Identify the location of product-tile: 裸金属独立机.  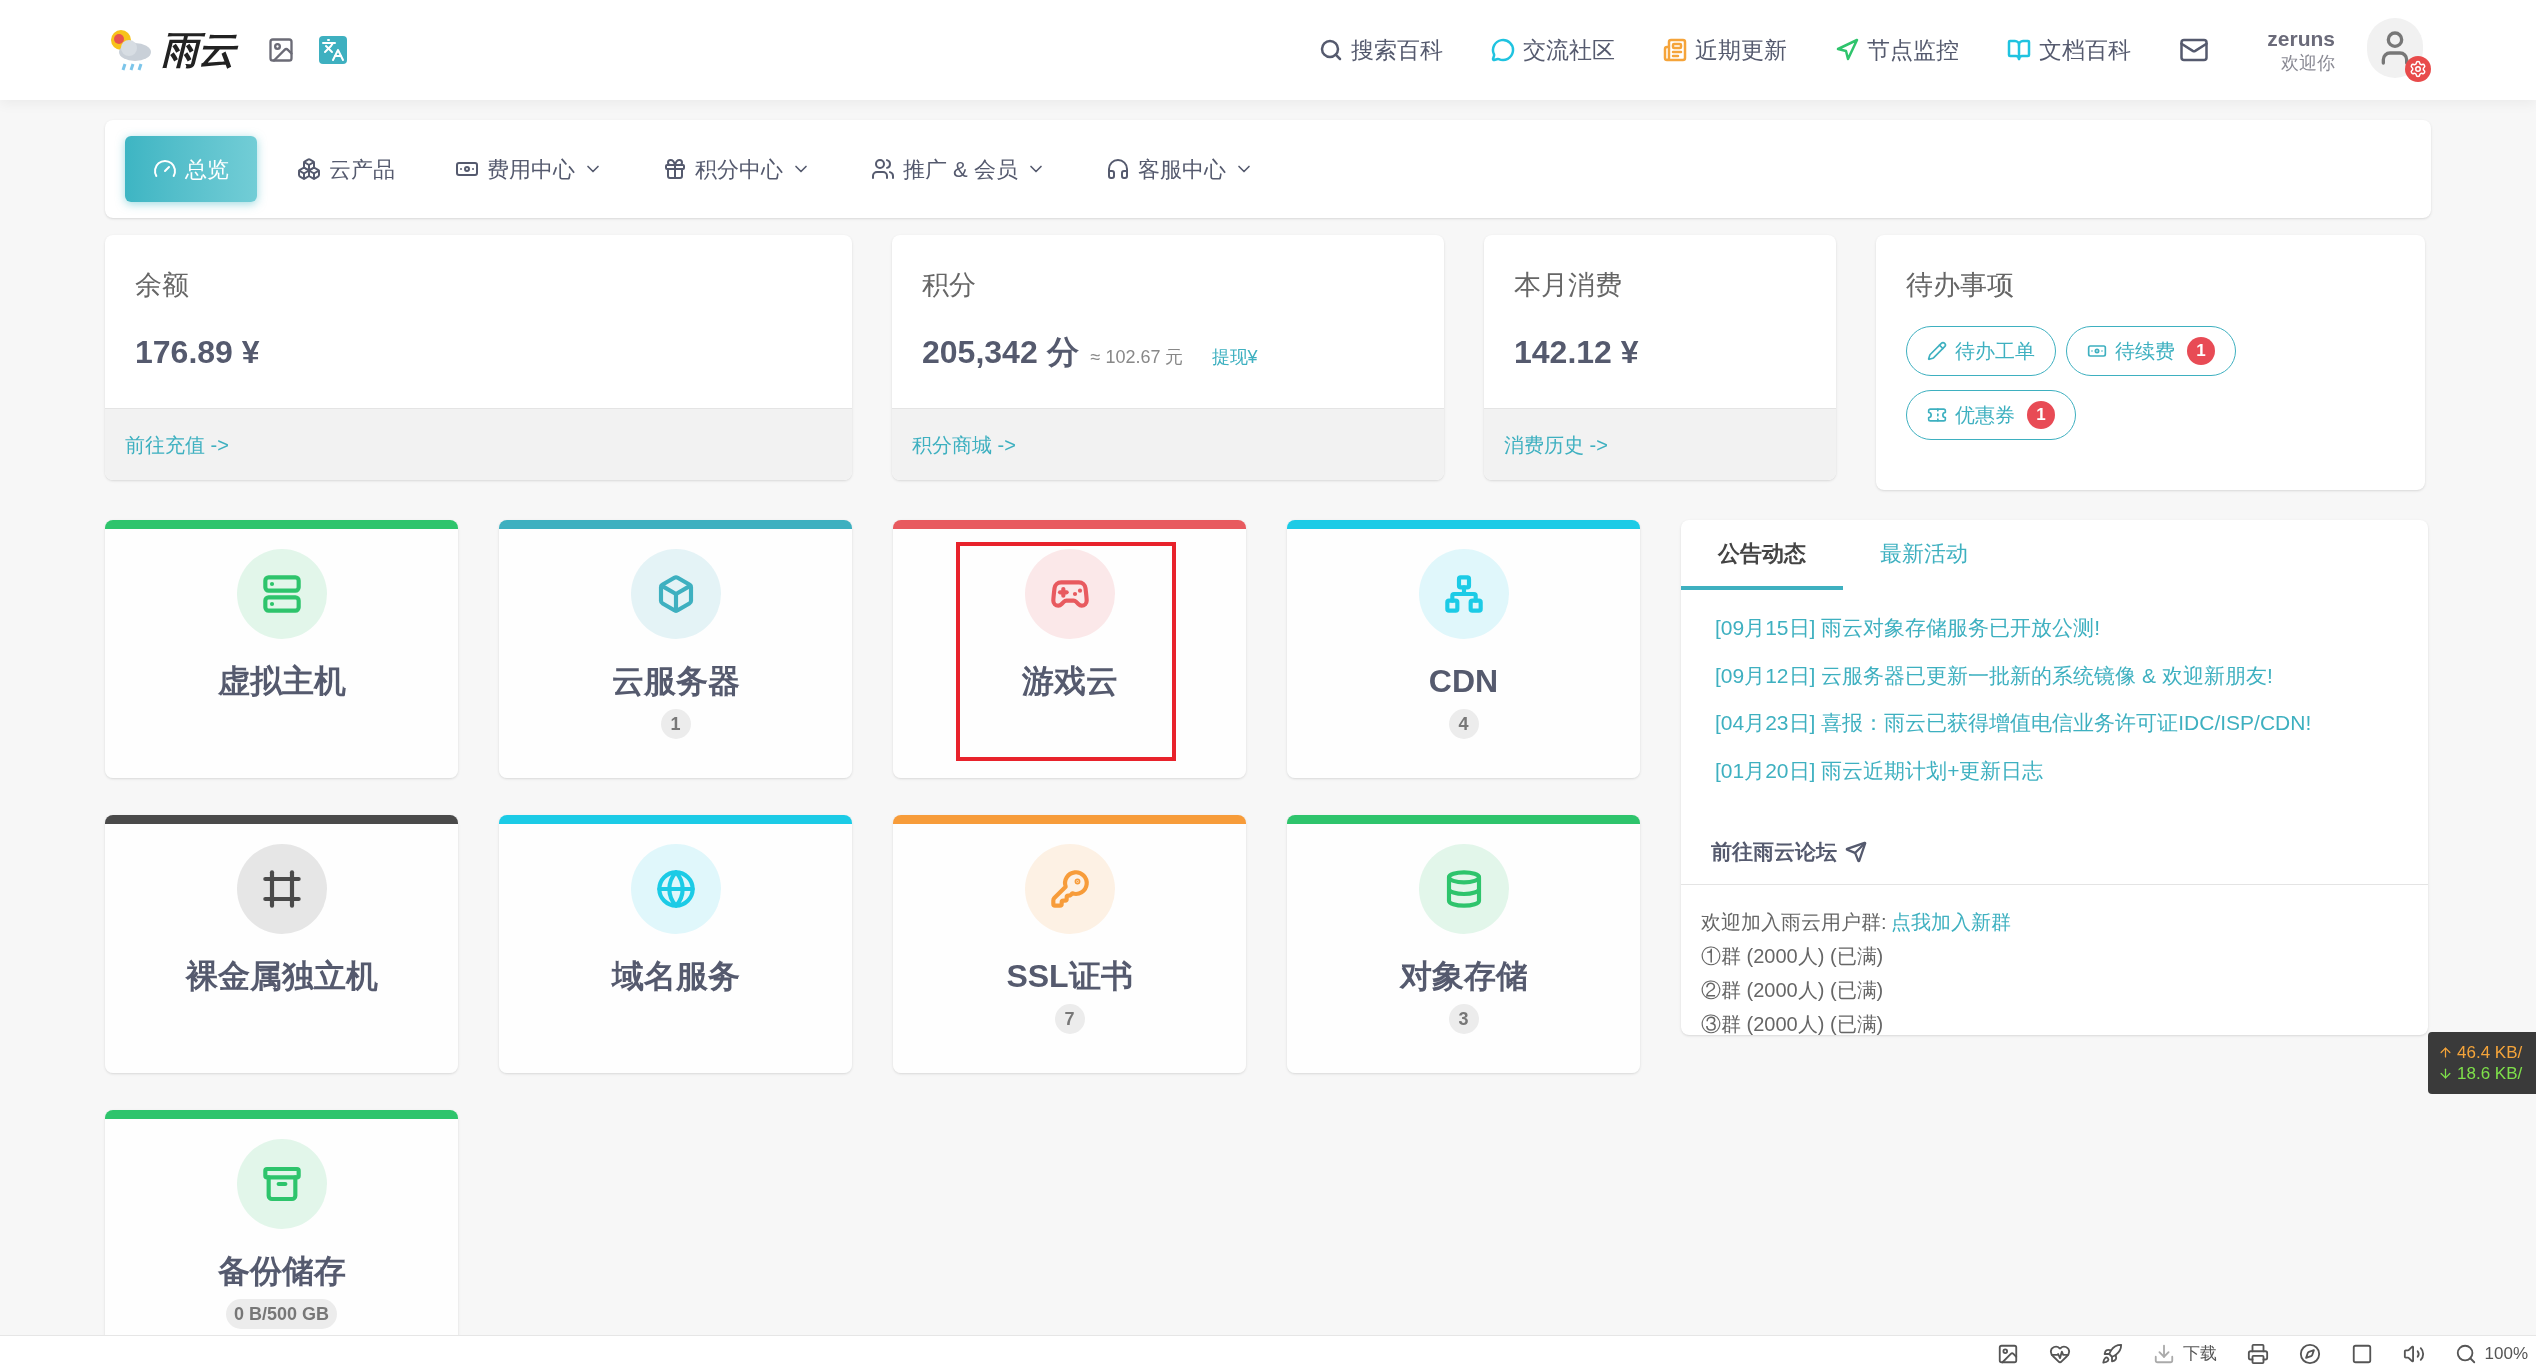
(281, 944).